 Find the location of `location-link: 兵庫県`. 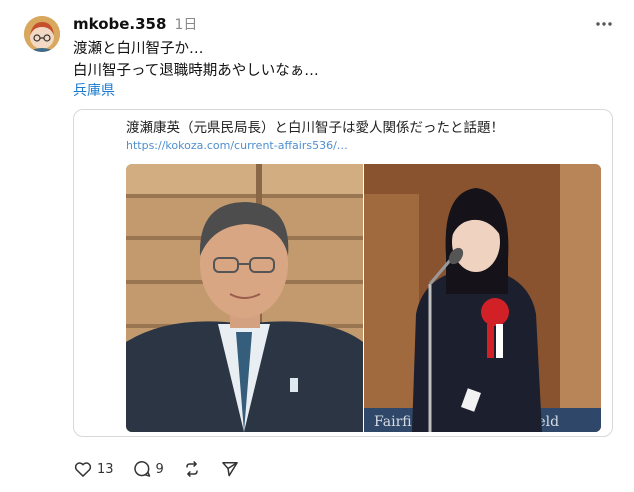

location-link: 兵庫県 is located at coordinates (94, 90).